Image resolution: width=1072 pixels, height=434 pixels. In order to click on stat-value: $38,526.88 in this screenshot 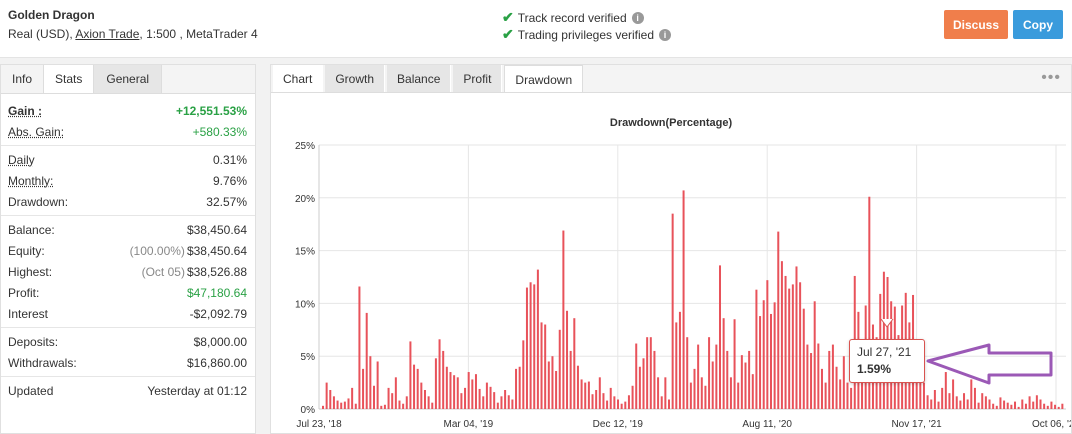, I will do `click(216, 271)`.